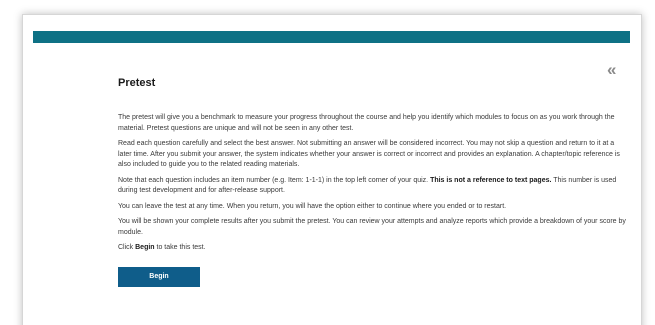 Image resolution: width=655 pixels, height=325 pixels. I want to click on item-number-note-emphasis: This is not a reference to text pages., so click(491, 180).